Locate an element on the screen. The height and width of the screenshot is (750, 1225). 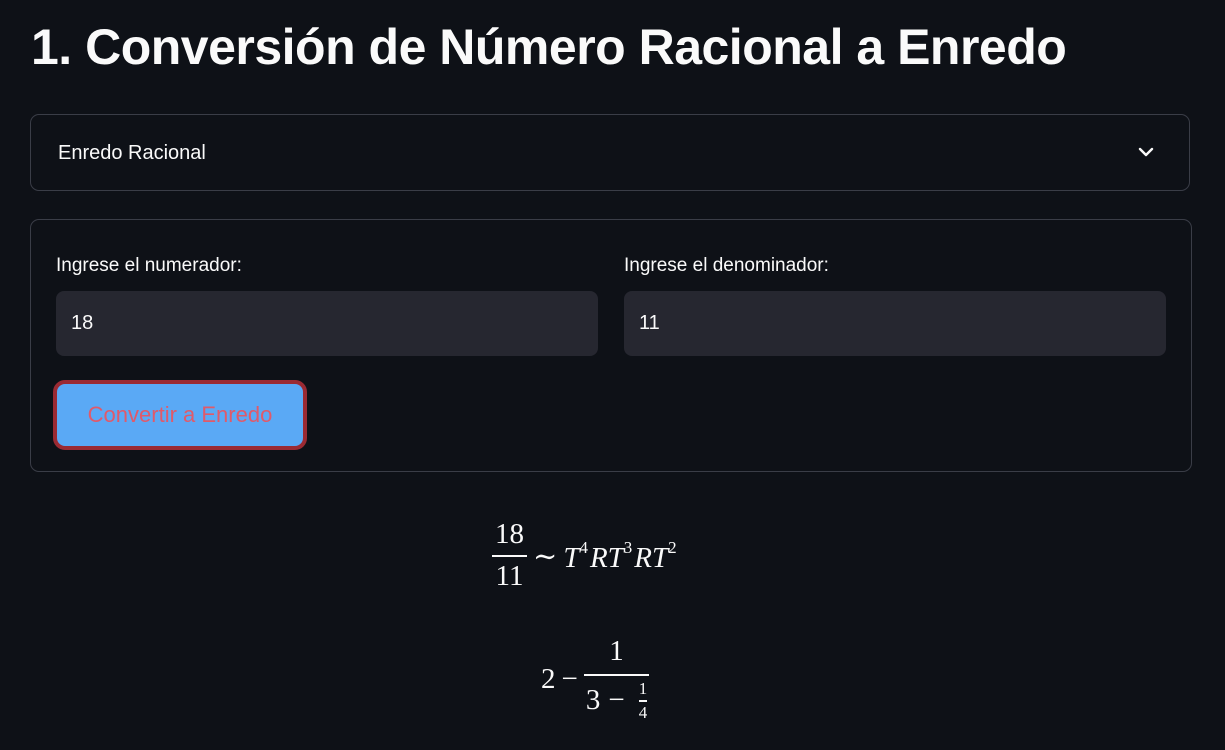
equivalence-symbol: ∼ is located at coordinates (545, 556).